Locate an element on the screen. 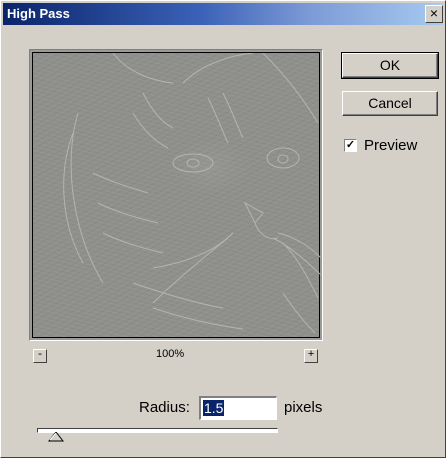 The width and height of the screenshot is (446, 458). checkmark-icon: ✓ is located at coordinates (350, 145).